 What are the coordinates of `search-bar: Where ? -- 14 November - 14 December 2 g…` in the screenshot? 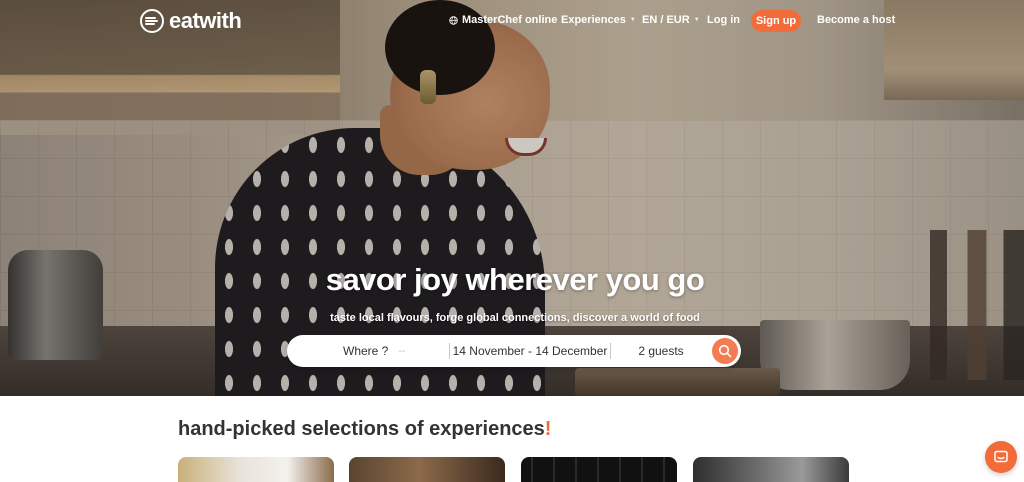 It's located at (514, 351).